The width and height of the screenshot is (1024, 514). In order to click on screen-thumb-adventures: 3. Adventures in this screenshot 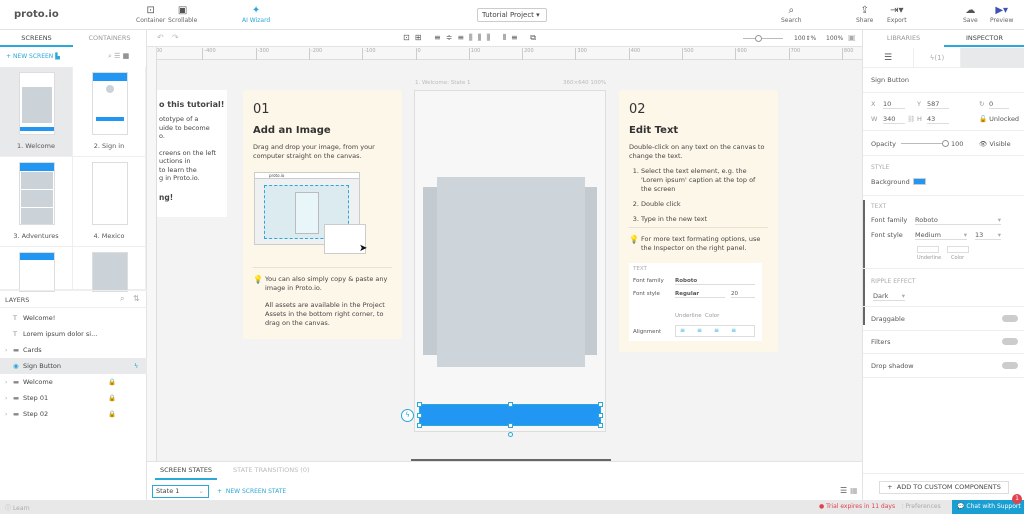, I will do `click(36, 202)`.